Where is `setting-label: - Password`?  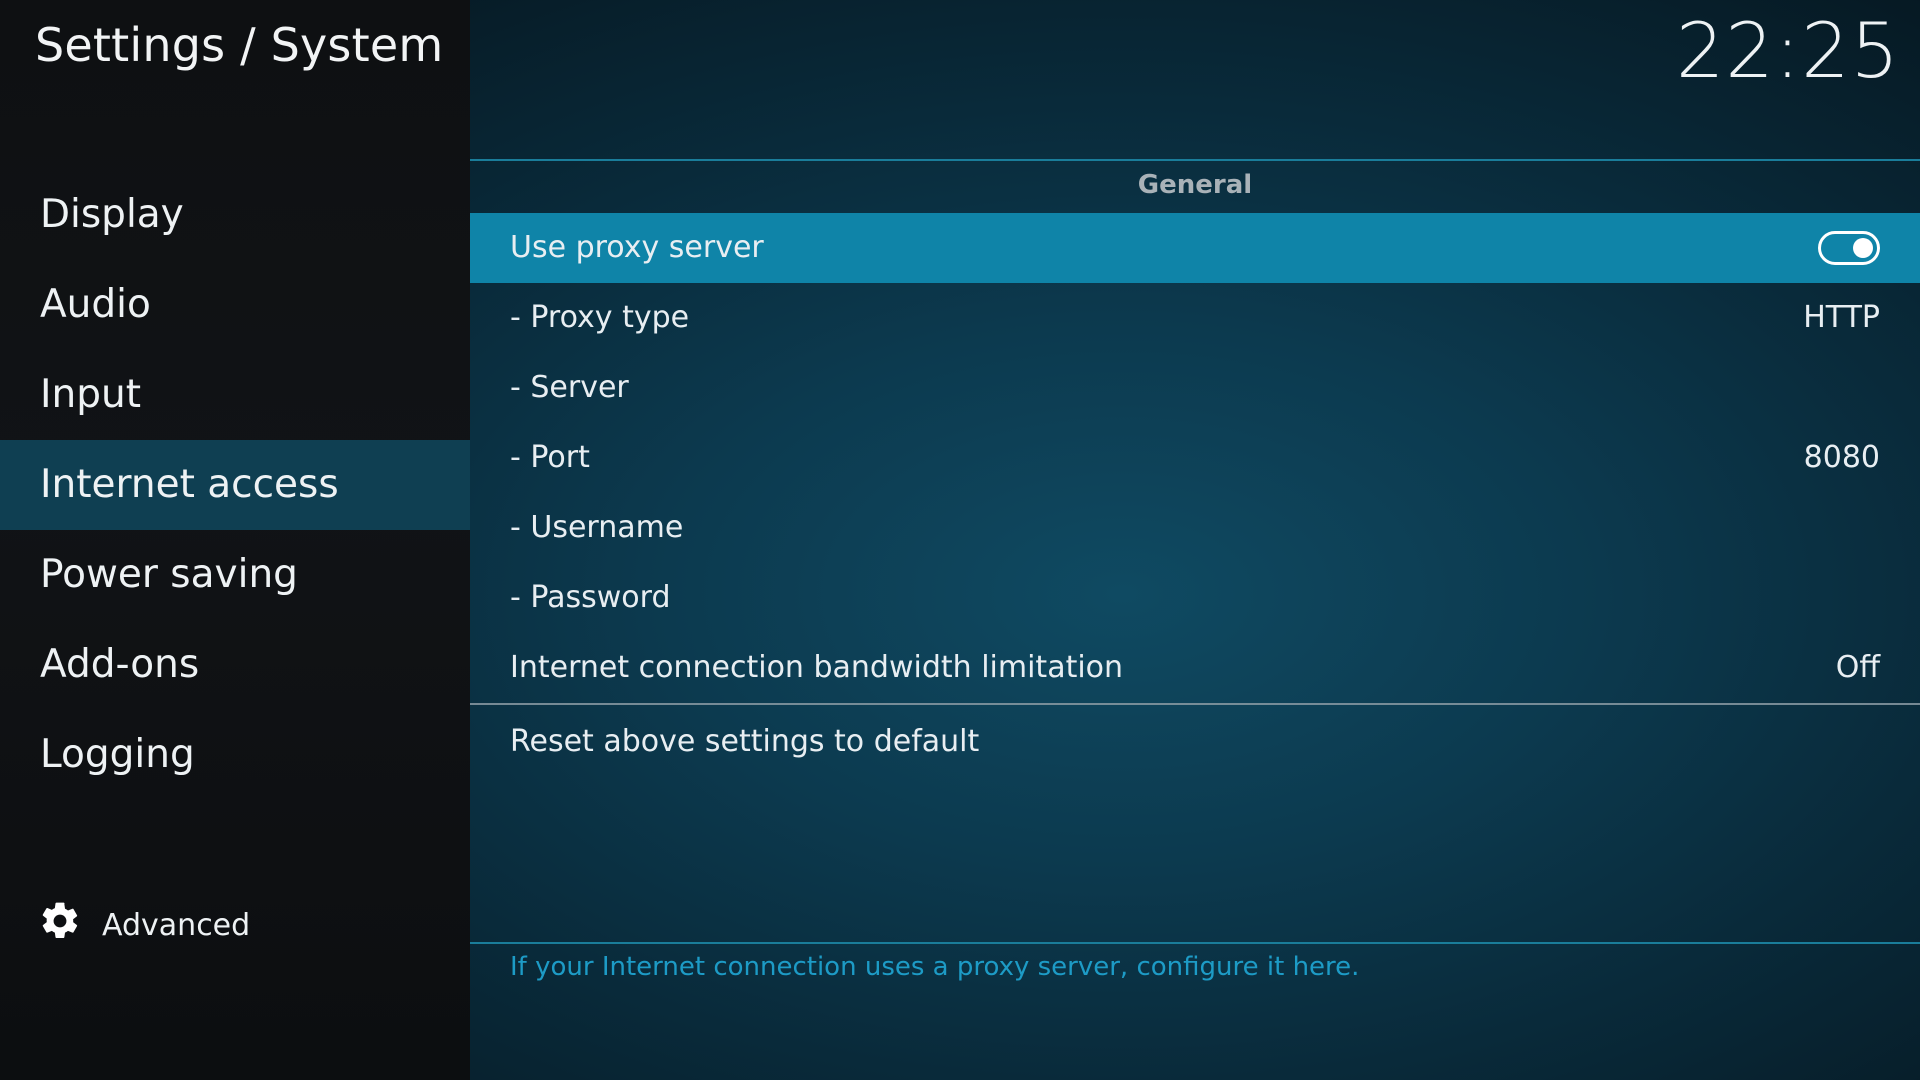 setting-label: - Password is located at coordinates (590, 597).